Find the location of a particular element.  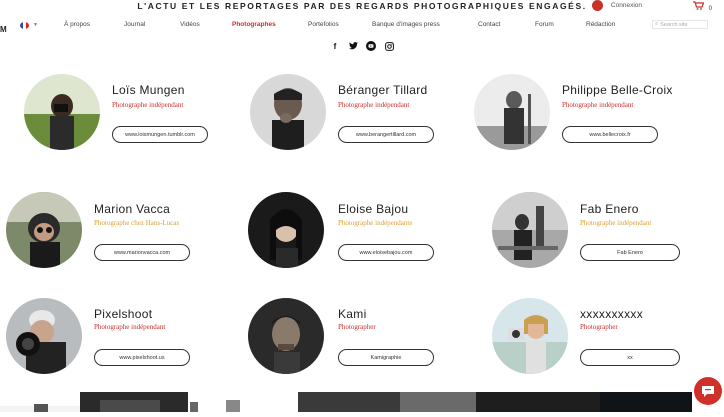

photographer-name: Eloise Bajou is located at coordinates (373, 209).